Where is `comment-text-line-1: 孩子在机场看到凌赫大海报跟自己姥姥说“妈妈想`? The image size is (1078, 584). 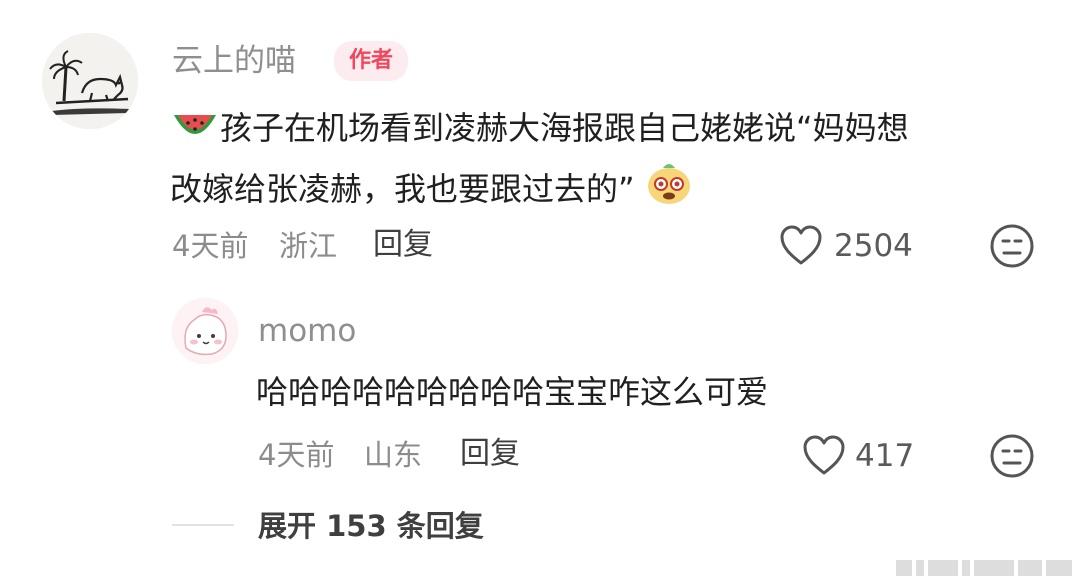 comment-text-line-1: 孩子在机场看到凌赫大海报跟自己姥姥说“妈妈想 is located at coordinates (564, 128).